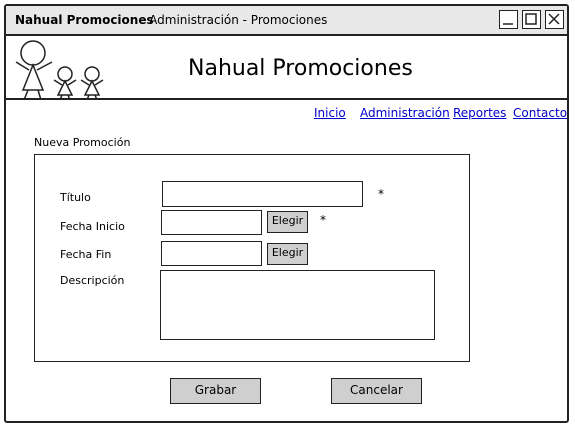 The width and height of the screenshot is (575, 430). I want to click on close-icon, so click(554, 19).